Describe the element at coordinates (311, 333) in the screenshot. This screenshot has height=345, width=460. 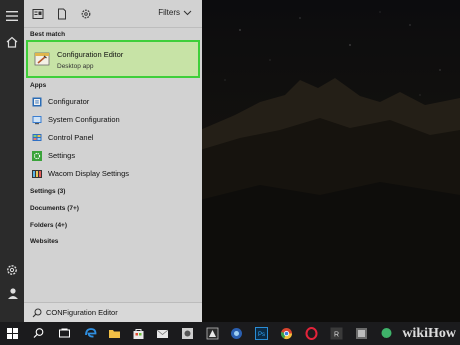
I see `opera-icon` at that location.